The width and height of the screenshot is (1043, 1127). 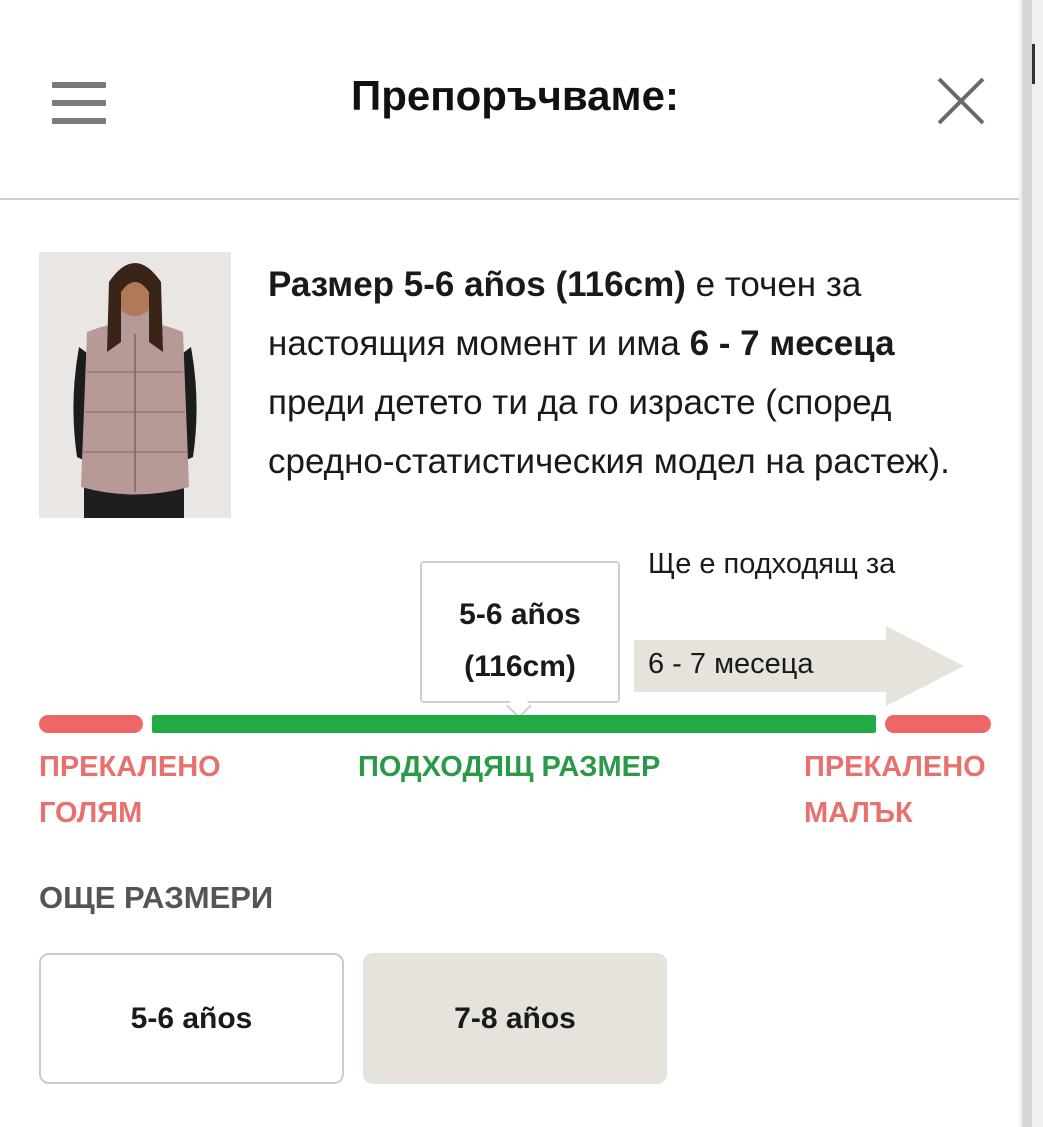 What do you see at coordinates (520, 614) in the screenshot?
I see `callout-size: 5-6 años` at bounding box center [520, 614].